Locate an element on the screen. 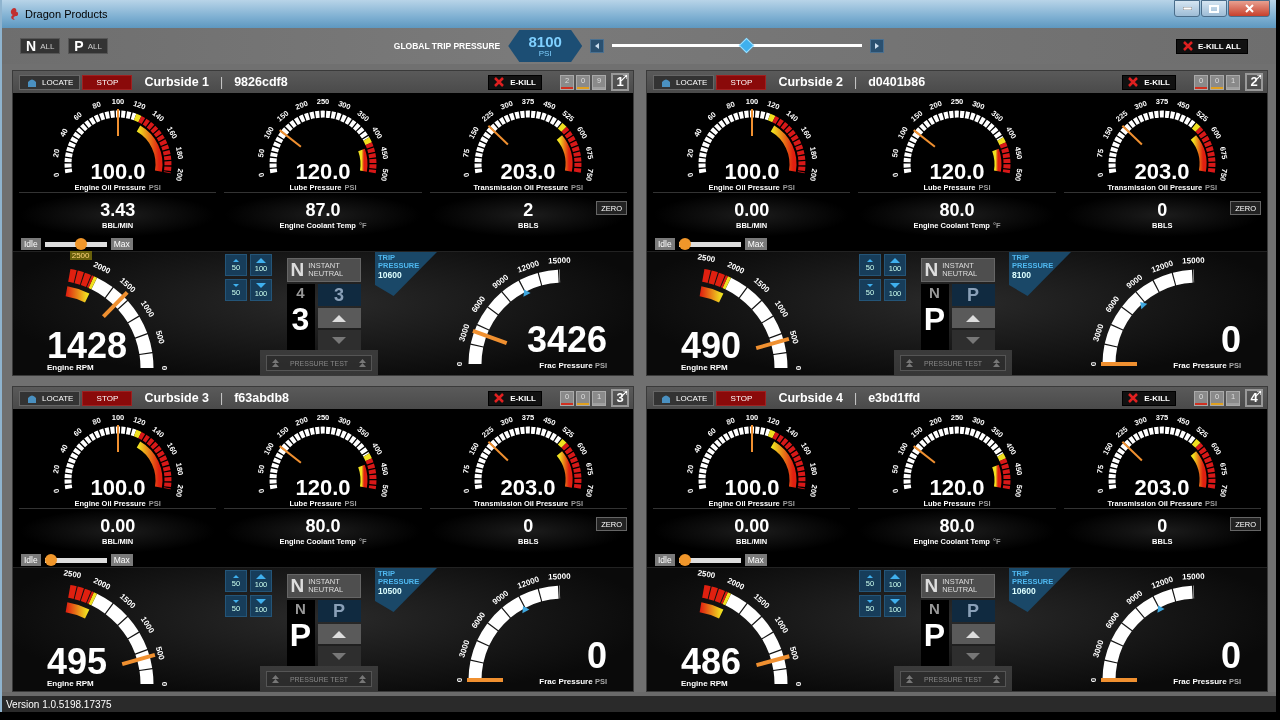 This screenshot has width=1280, height=720. expand-button: 4 is located at coordinates (1254, 398).